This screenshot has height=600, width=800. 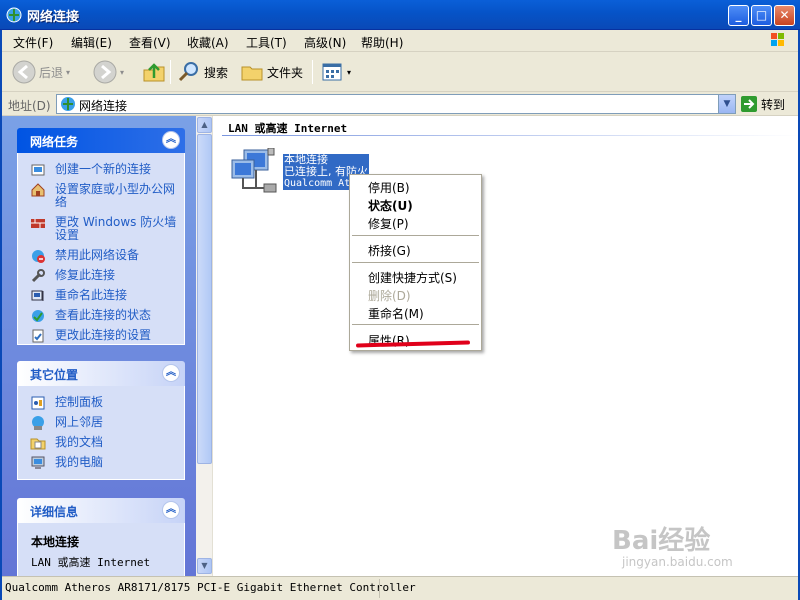 I want to click on address-bar: 地址(D) 网络连接 ▼ 转到, so click(x=400, y=104).